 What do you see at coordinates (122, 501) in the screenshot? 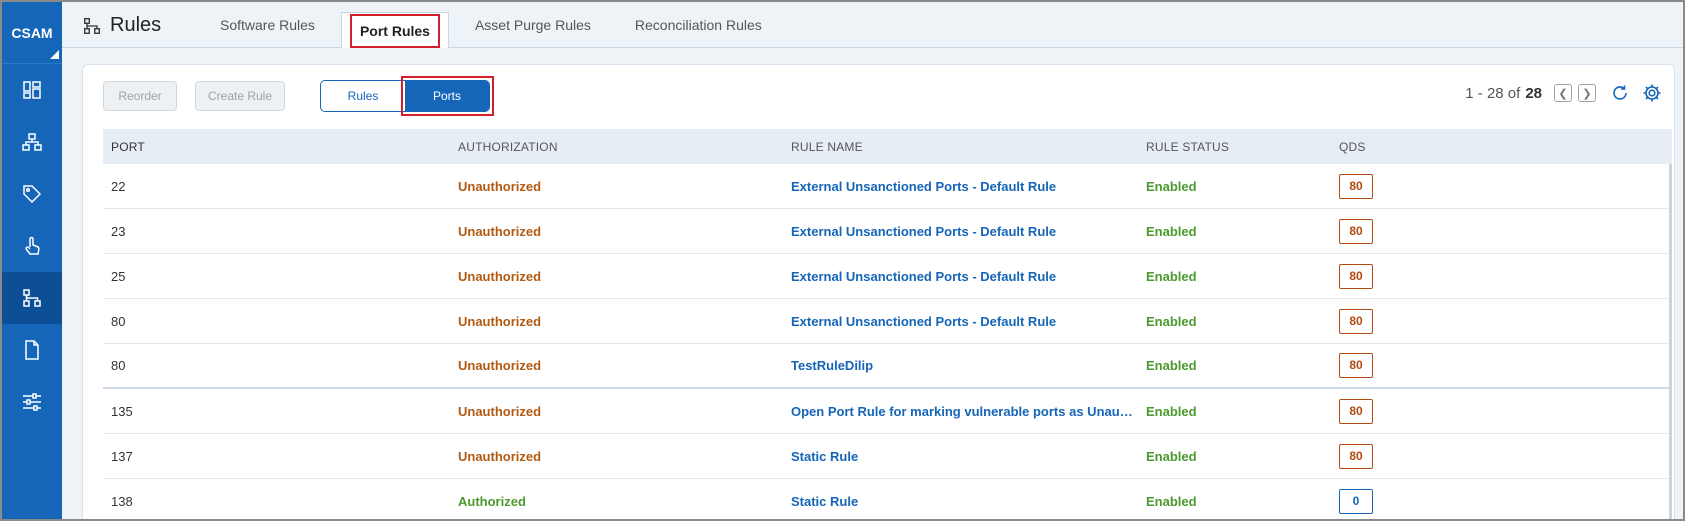
I see `cell-port: 138` at bounding box center [122, 501].